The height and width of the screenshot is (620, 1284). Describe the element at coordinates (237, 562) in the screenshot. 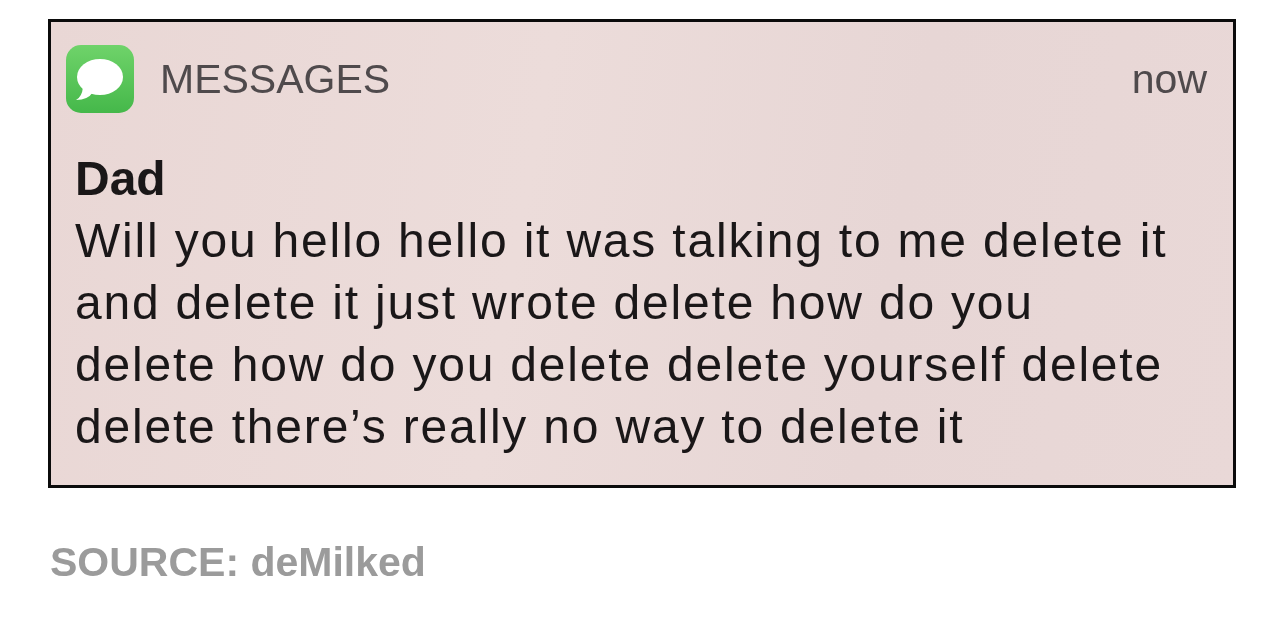

I see `source-caption: SOURCE: deMilked` at that location.